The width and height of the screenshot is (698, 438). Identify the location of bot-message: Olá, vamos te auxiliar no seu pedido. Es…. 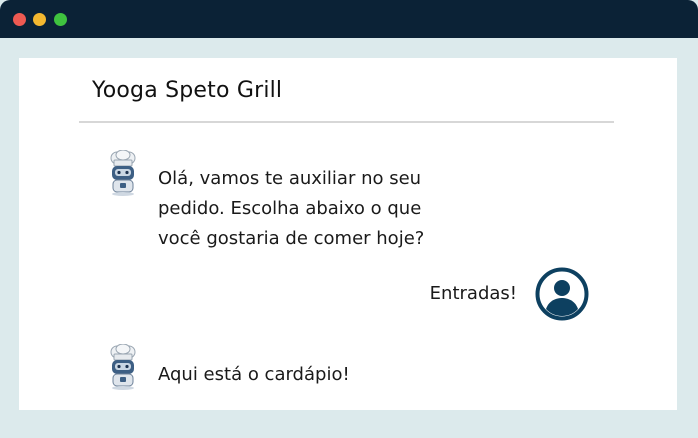
(291, 209).